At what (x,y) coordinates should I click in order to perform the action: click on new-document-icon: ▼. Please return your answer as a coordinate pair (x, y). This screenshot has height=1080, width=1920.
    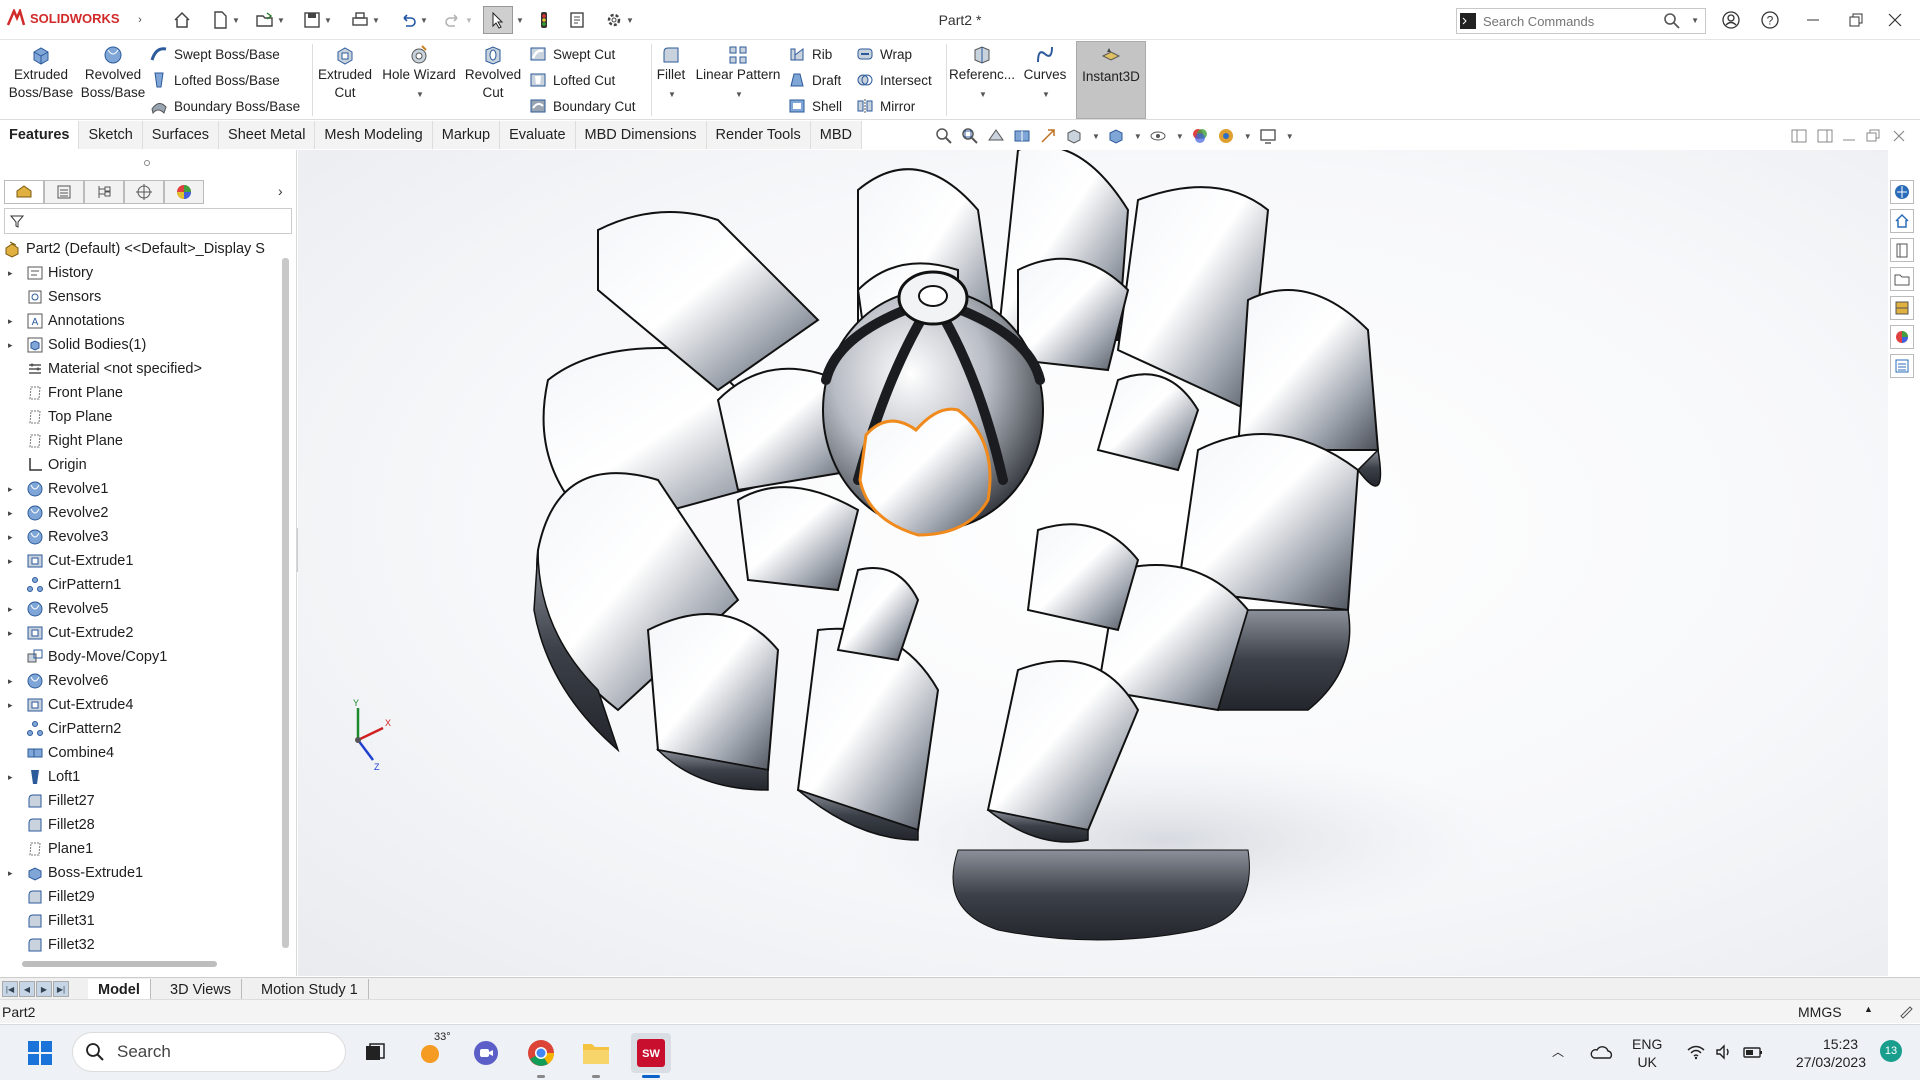
    Looking at the image, I should click on (225, 20).